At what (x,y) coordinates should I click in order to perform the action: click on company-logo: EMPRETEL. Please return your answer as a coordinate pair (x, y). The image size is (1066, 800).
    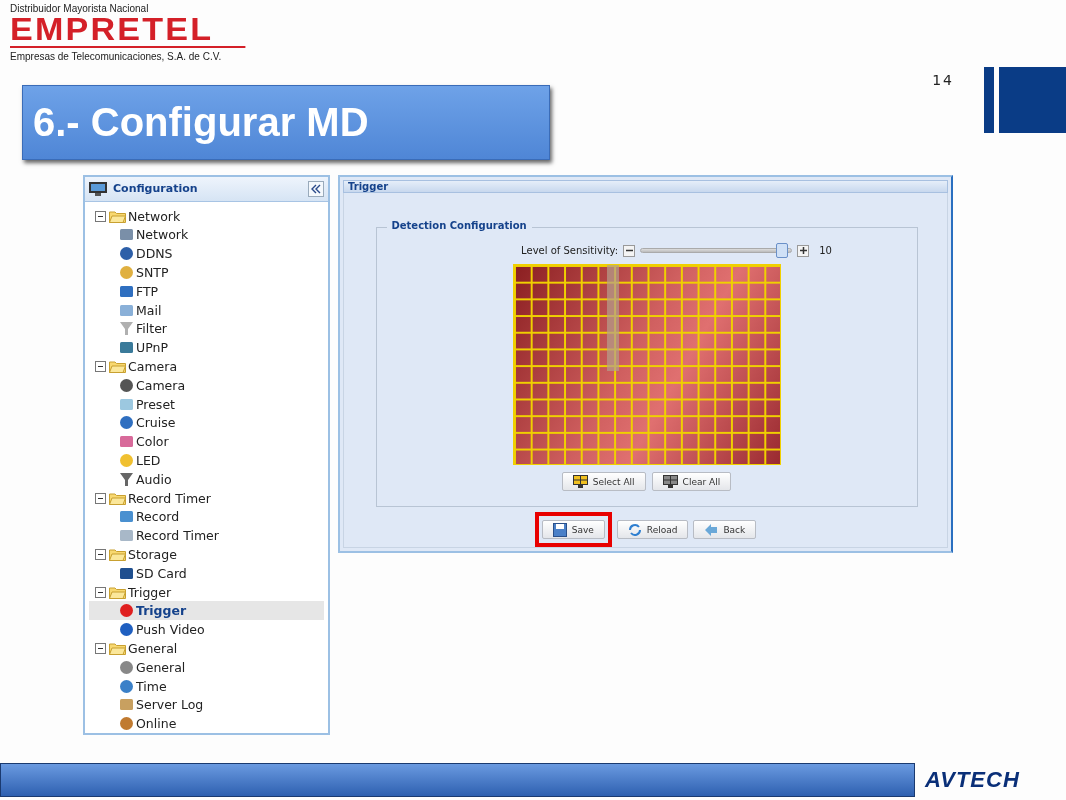
    Looking at the image, I should click on (128, 31).